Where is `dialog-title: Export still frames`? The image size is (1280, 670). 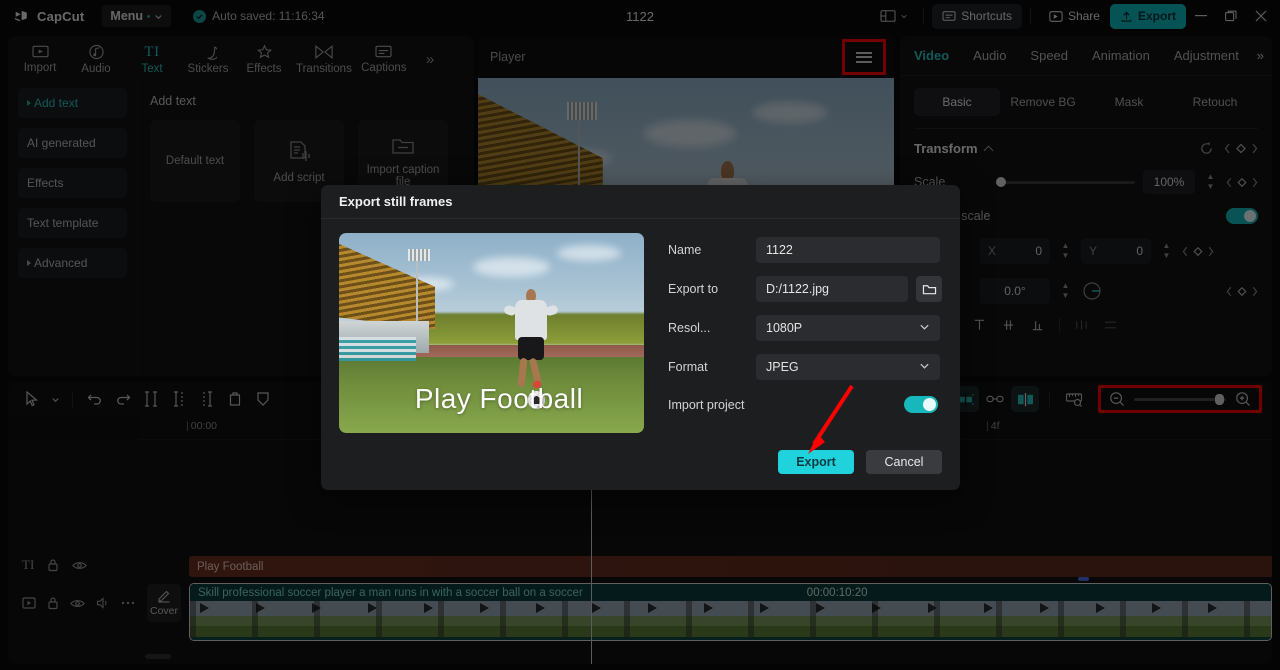
dialog-title: Export still frames is located at coordinates (640, 202).